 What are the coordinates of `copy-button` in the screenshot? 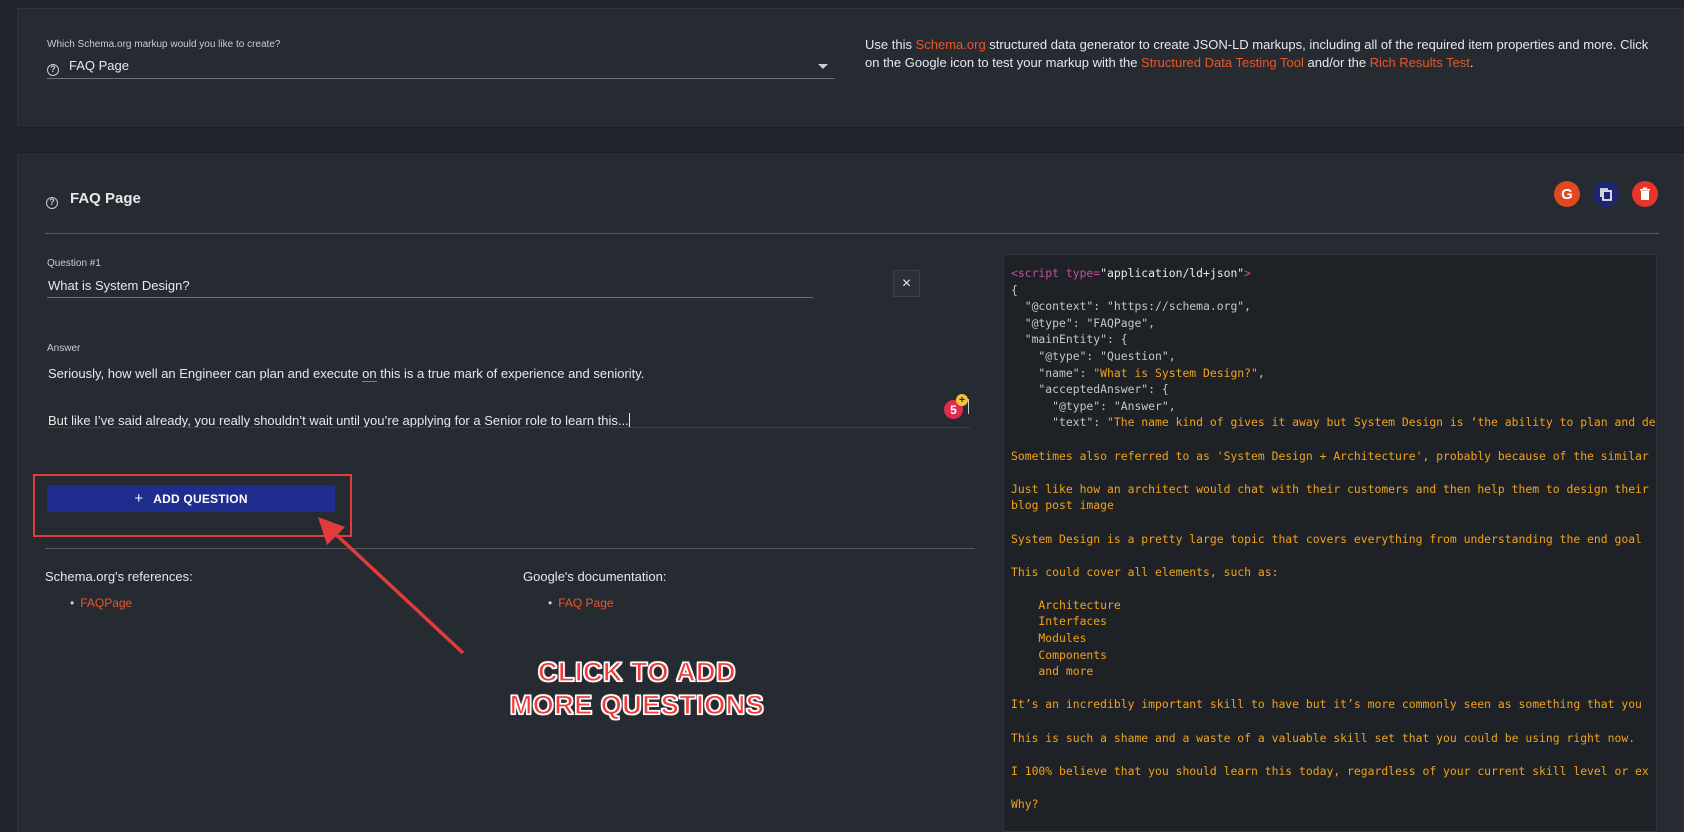 It's located at (1606, 194).